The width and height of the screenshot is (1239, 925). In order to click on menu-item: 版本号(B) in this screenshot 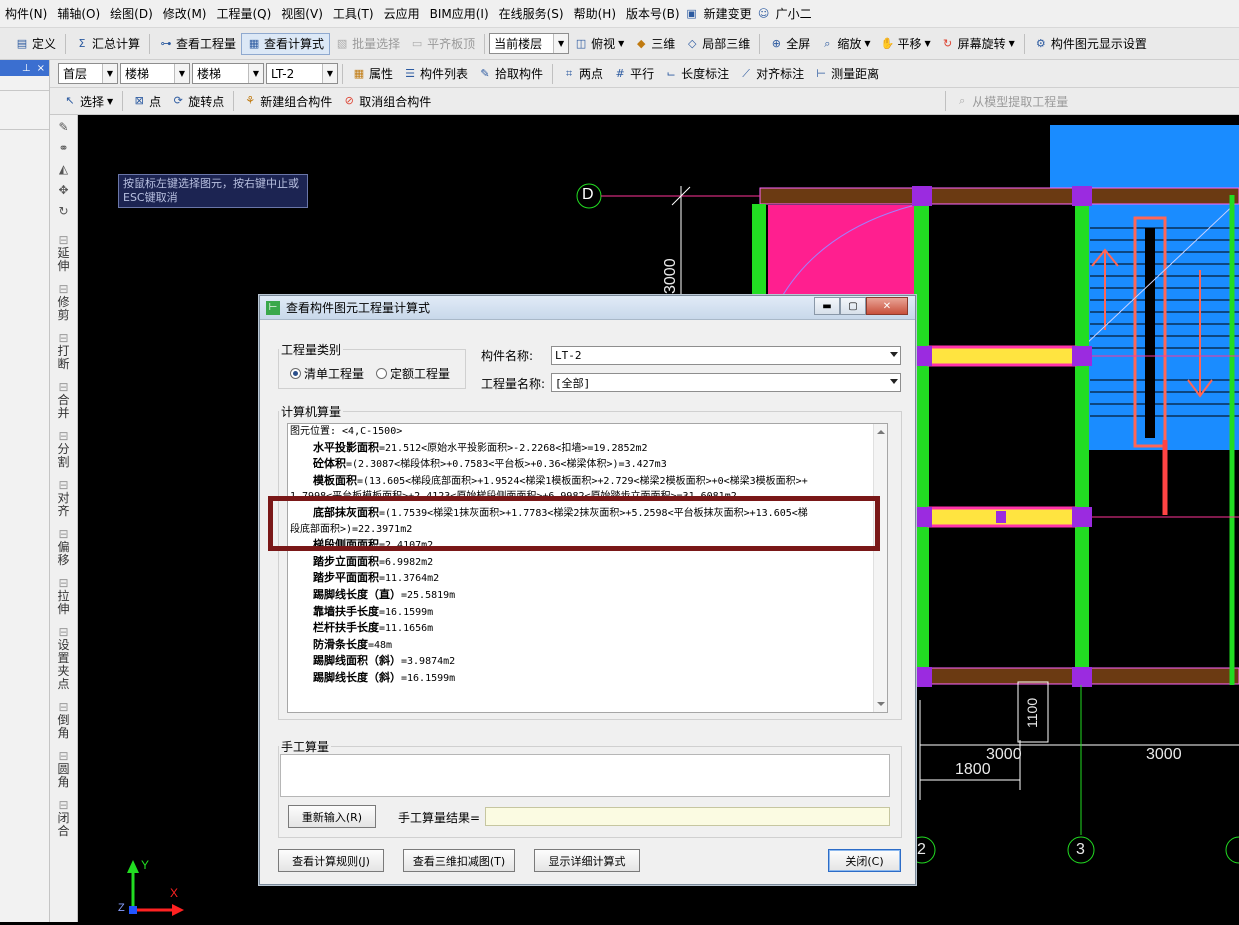, I will do `click(653, 13)`.